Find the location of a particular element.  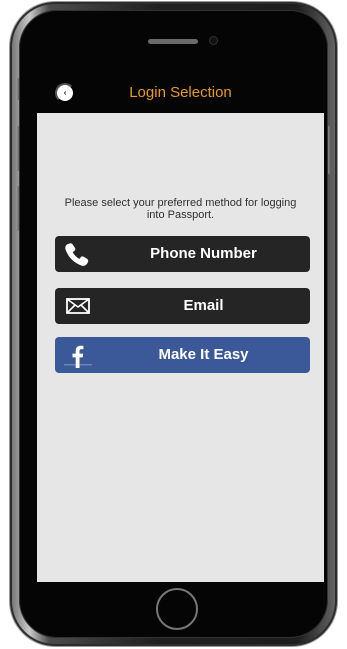

home-button is located at coordinates (177, 609).